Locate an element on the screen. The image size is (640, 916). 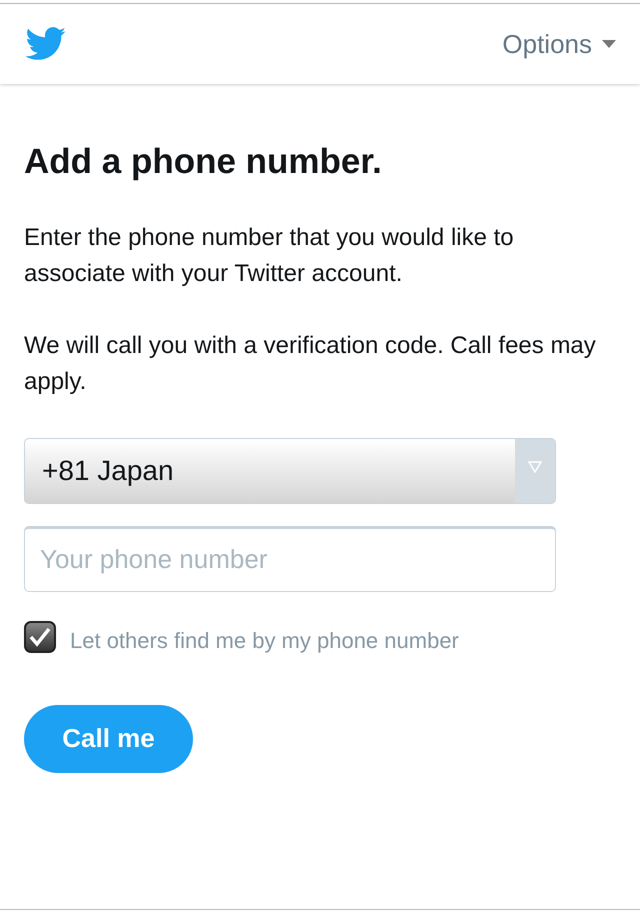
phone-input-field: Your phone number is located at coordinates (290, 559).